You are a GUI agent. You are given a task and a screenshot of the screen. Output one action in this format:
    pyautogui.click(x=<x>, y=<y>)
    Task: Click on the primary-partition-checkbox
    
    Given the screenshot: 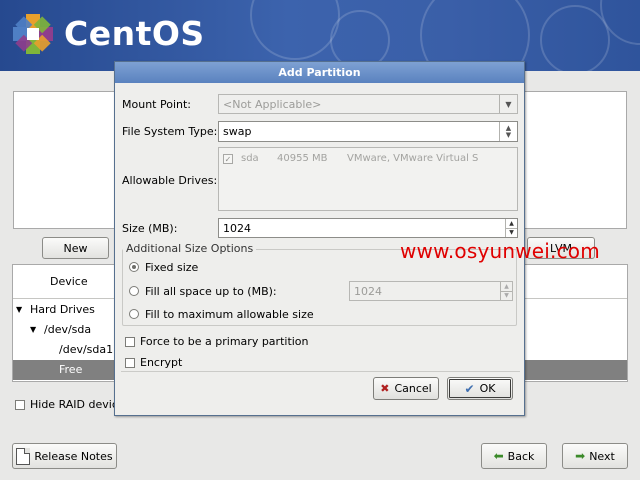 What is the action you would take?
    pyautogui.click(x=130, y=342)
    